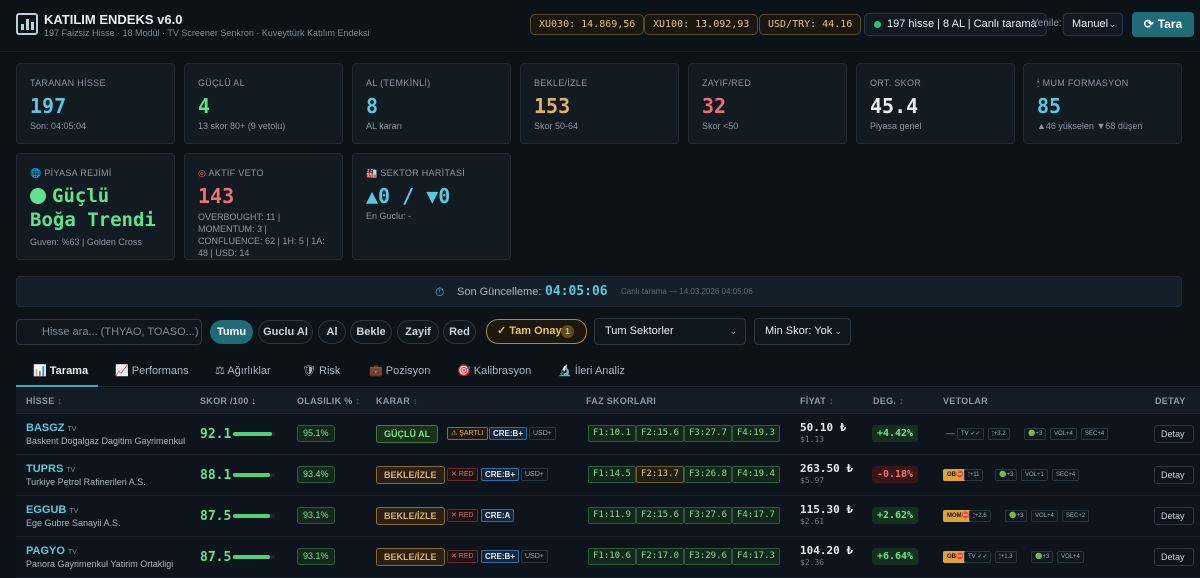 This screenshot has height=578, width=1200. I want to click on row-ticker: BASGZ TV, so click(51, 428).